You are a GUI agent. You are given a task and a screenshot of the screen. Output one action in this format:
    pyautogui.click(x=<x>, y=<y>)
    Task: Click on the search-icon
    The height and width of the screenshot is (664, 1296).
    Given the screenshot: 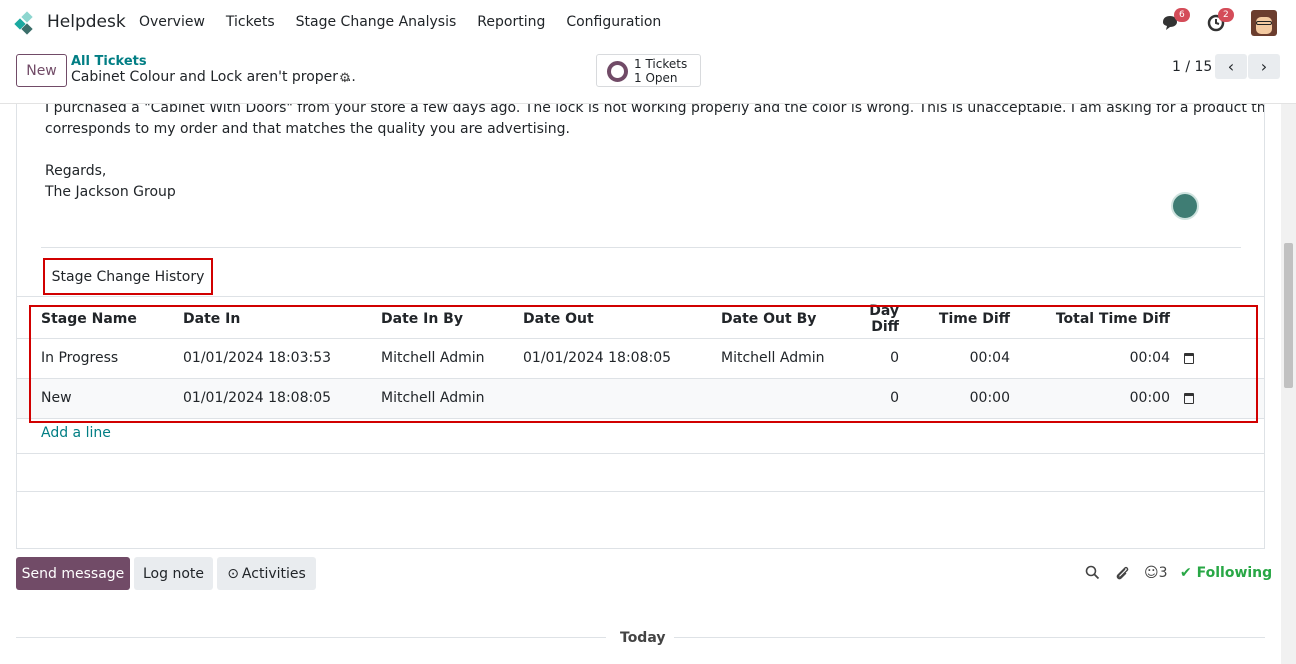 What is the action you would take?
    pyautogui.click(x=1092, y=574)
    